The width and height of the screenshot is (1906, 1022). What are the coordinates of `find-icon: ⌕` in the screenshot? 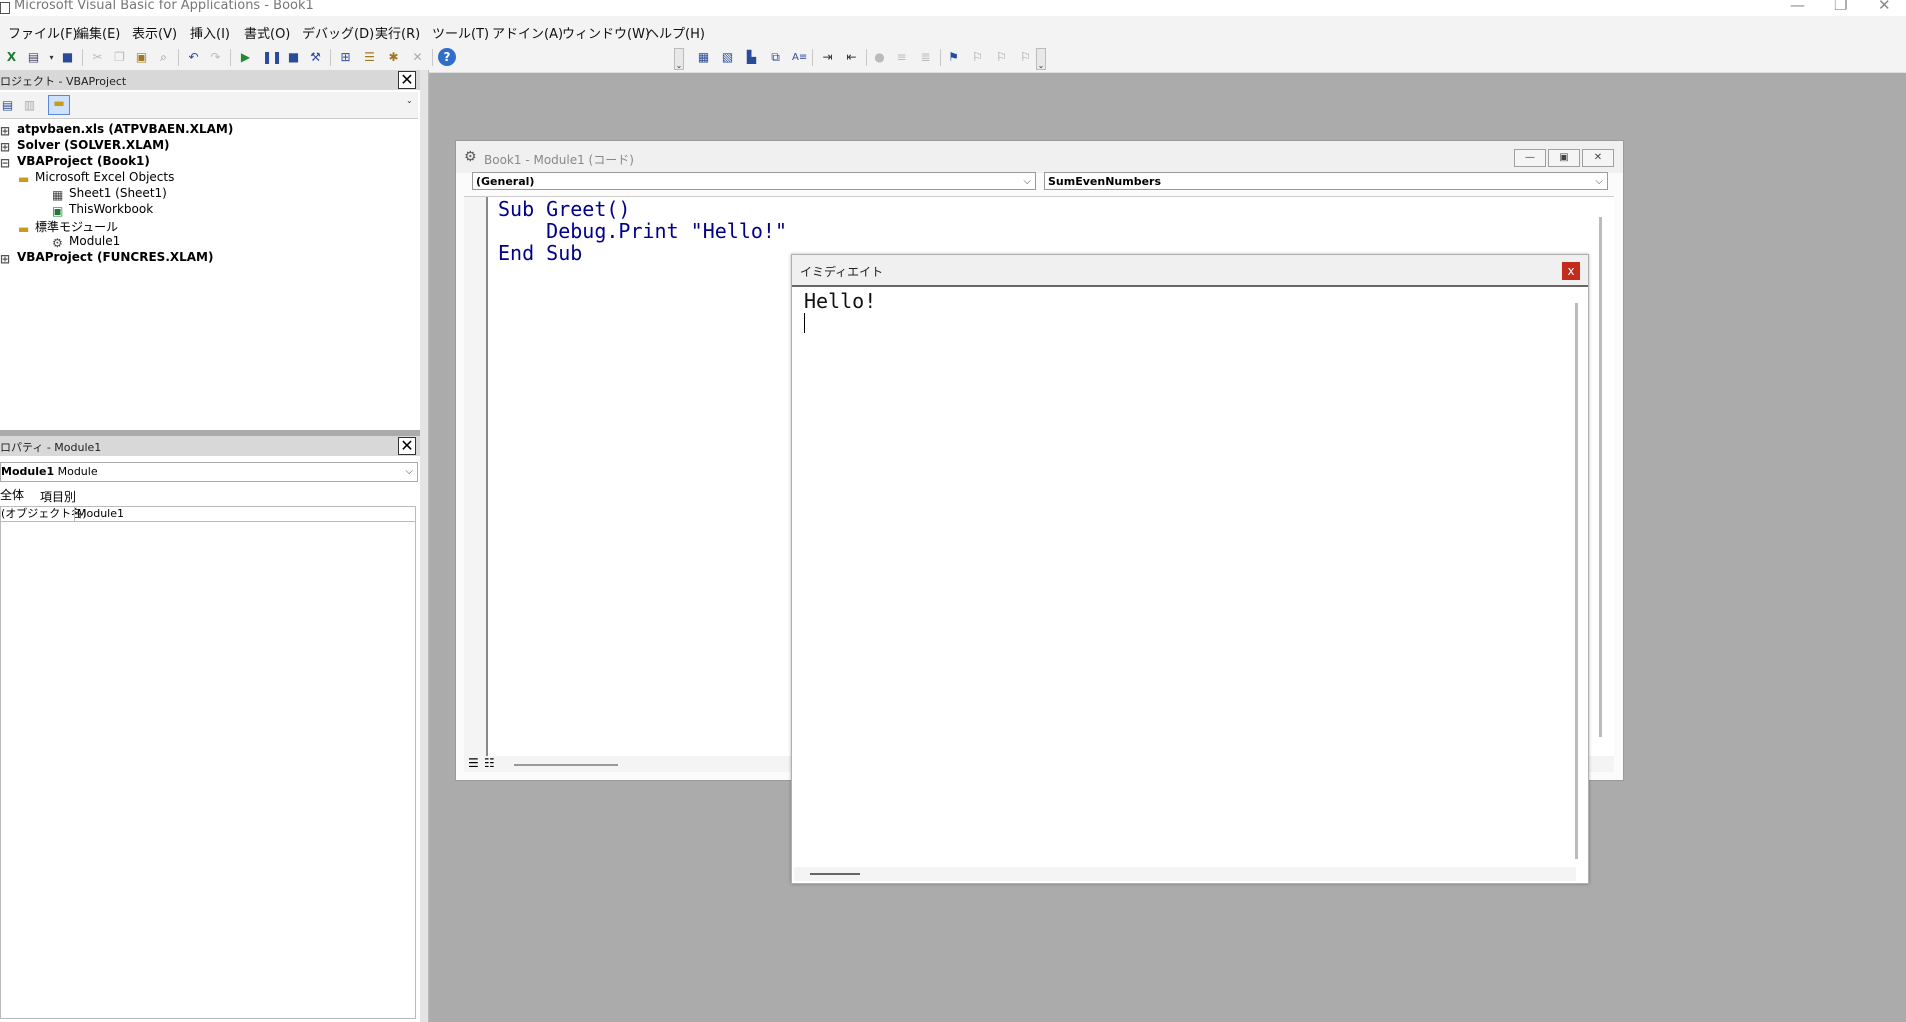 It's located at (163, 57).